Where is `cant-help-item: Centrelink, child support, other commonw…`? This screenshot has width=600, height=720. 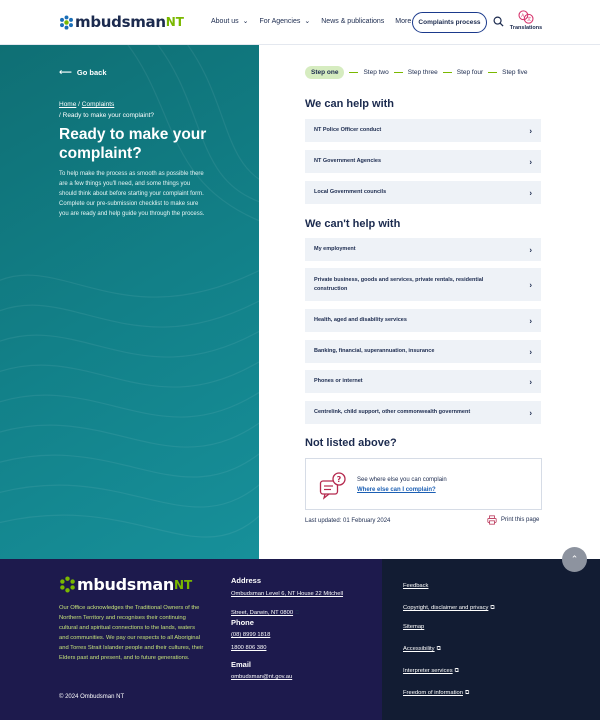
cant-help-item: Centrelink, child support, other commonw… is located at coordinates (423, 412).